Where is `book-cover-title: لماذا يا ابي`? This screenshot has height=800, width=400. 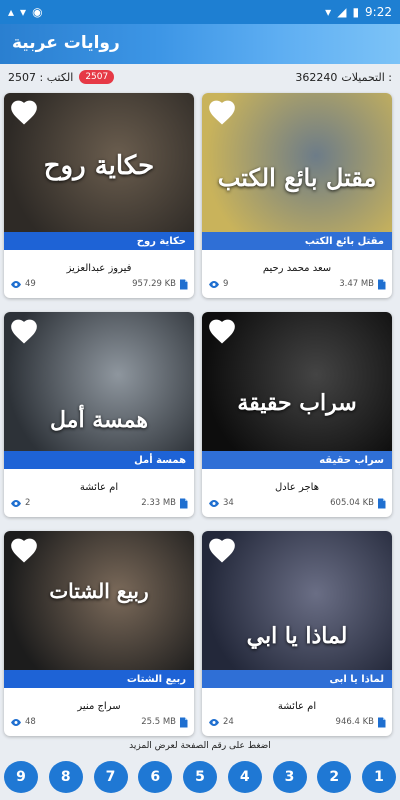 book-cover-title: لماذا يا ابي is located at coordinates (297, 636).